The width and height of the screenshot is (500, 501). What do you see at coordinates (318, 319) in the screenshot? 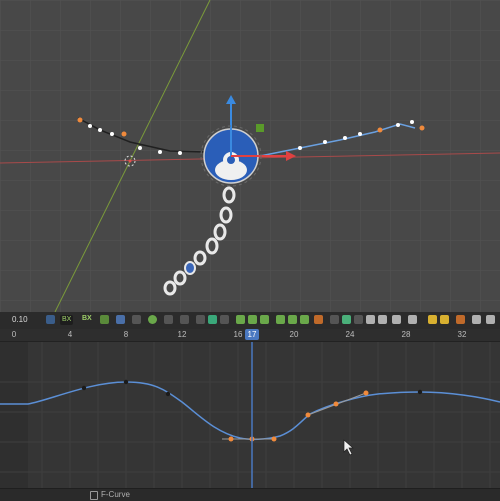
I see `ease-icon` at bounding box center [318, 319].